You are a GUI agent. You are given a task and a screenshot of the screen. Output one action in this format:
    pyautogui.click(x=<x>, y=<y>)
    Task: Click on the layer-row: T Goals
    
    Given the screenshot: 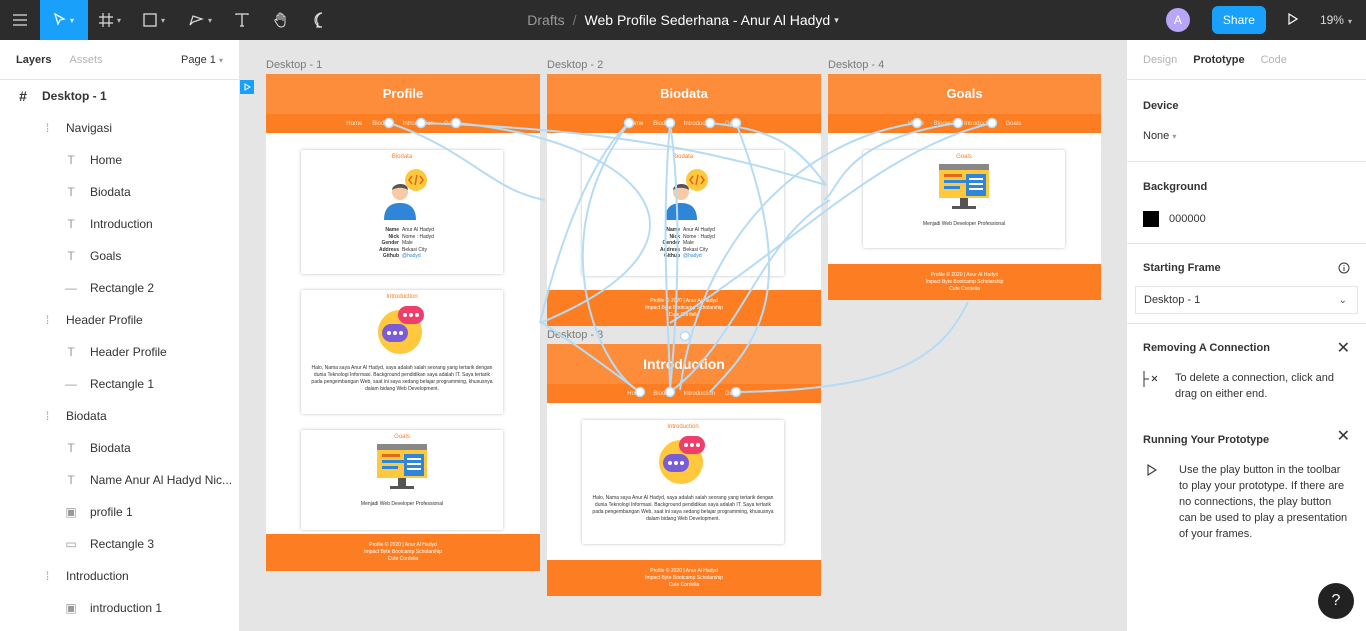 What is the action you would take?
    pyautogui.click(x=119, y=256)
    